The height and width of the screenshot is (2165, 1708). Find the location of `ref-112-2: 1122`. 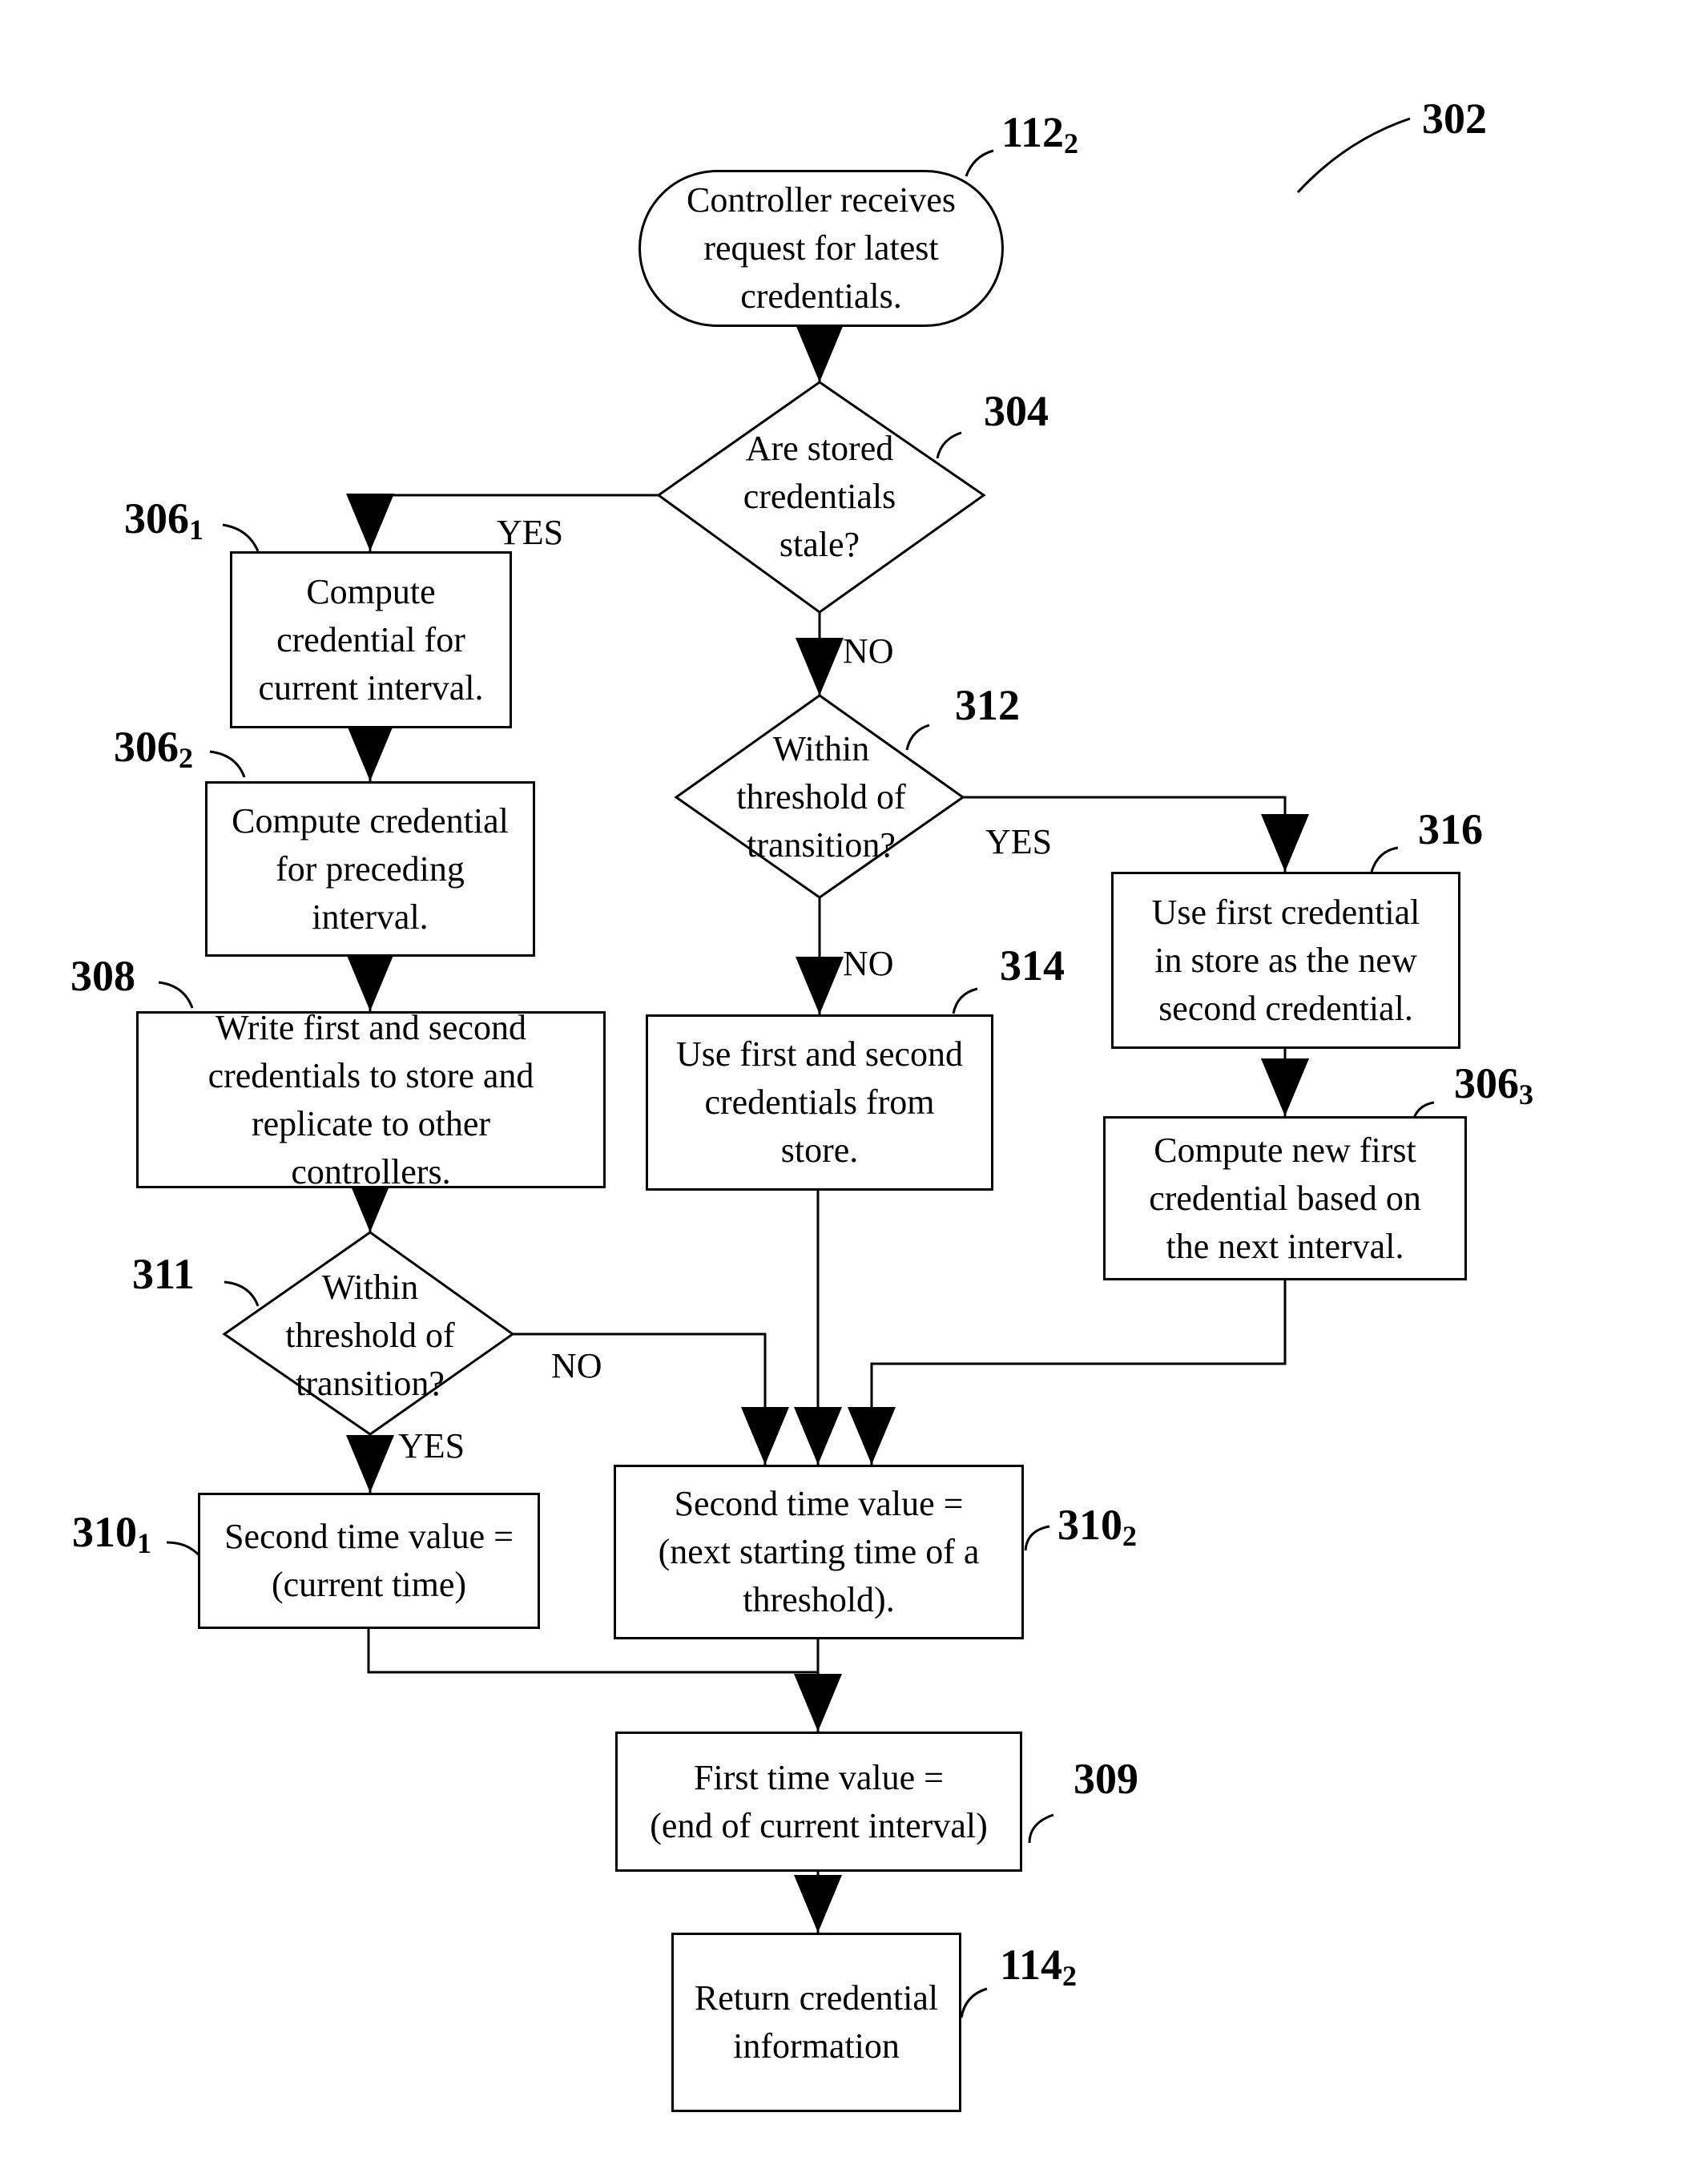

ref-112-2: 1122 is located at coordinates (1040, 137).